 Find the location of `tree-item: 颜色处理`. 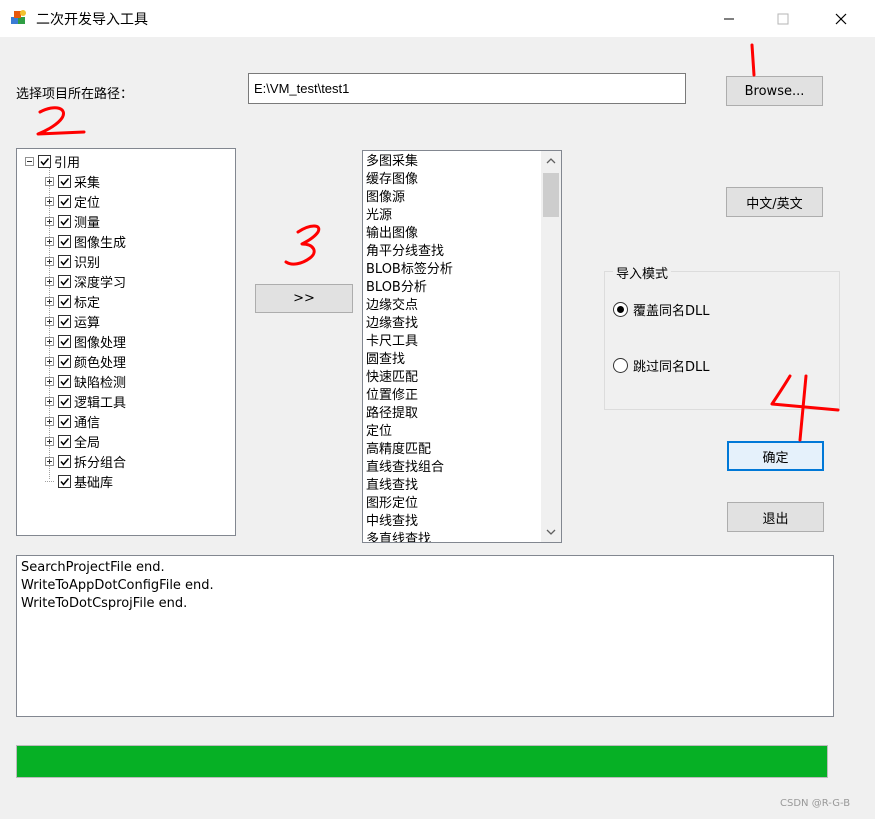

tree-item: 颜色处理 is located at coordinates (85, 361).